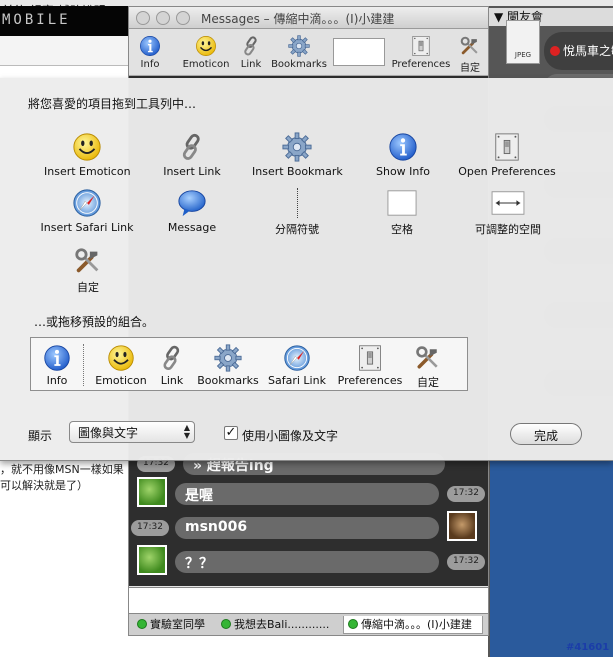 The width and height of the screenshot is (613, 657). Describe the element at coordinates (143, 18) in the screenshot. I see `close-button` at that location.